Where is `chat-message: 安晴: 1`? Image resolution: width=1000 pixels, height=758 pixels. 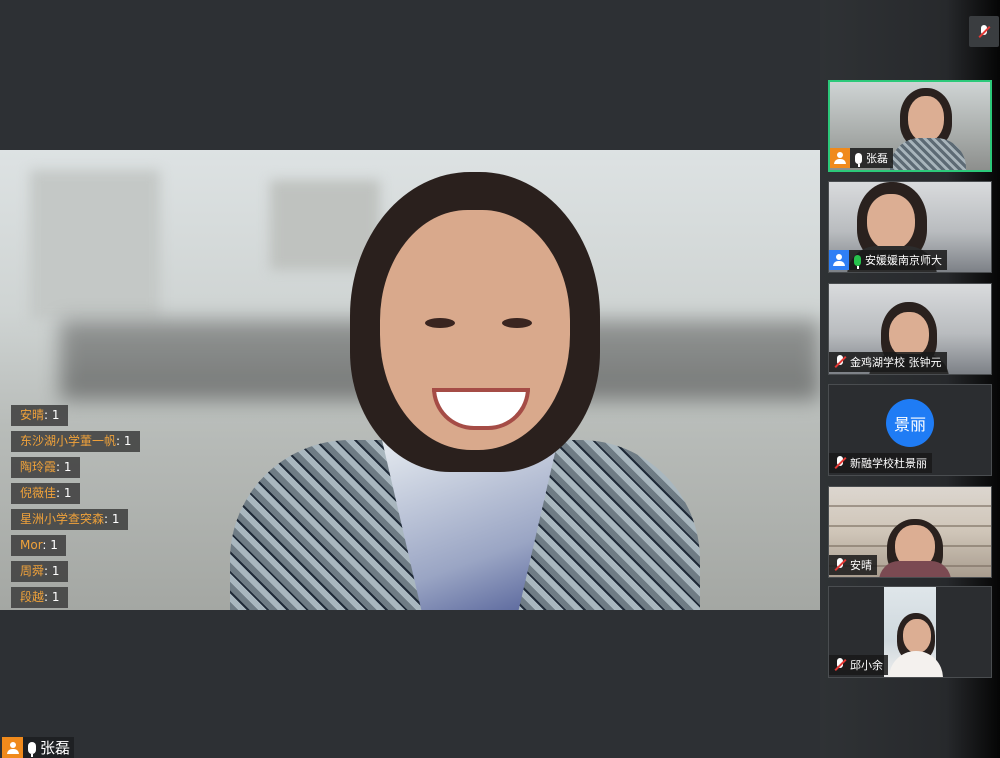
chat-message: 安晴: 1 is located at coordinates (39, 415).